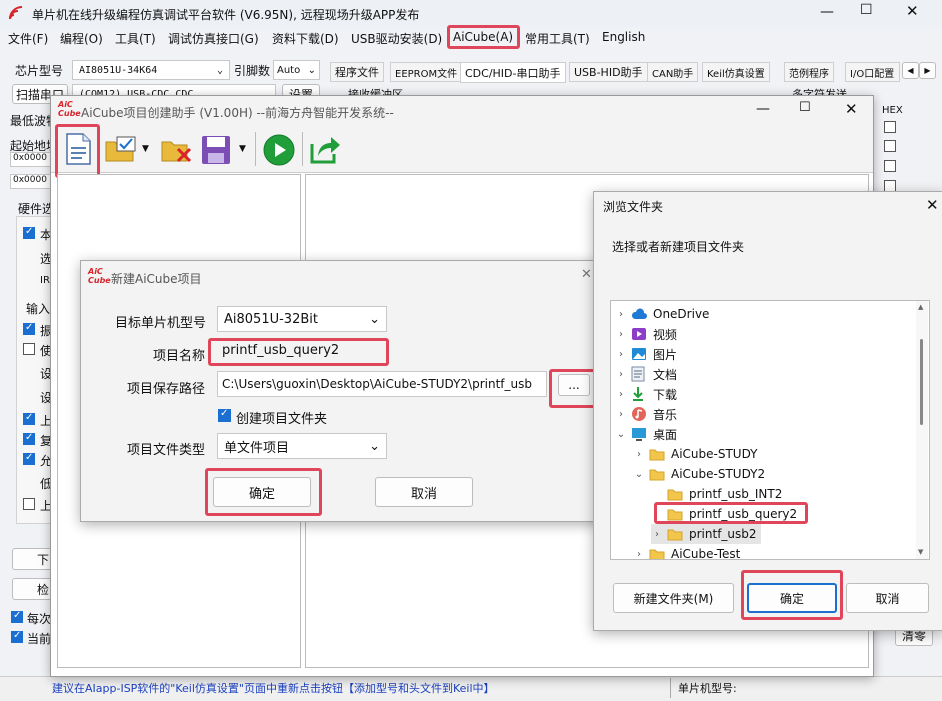 This screenshot has width=942, height=701. What do you see at coordinates (724, 514) in the screenshot?
I see `folder-tree-item: printf_usb_query2` at bounding box center [724, 514].